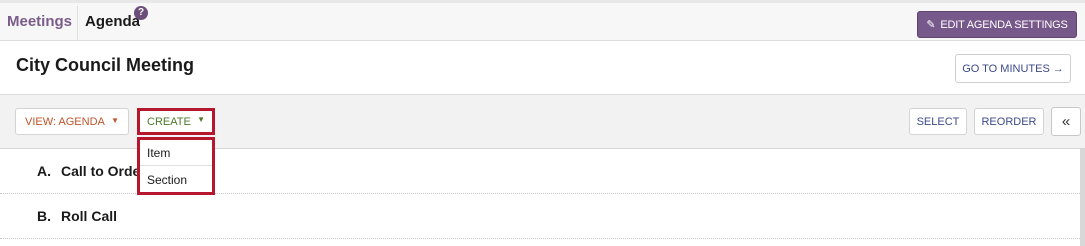  Describe the element at coordinates (931, 25) in the screenshot. I see `pencil-icon: ✎` at that location.